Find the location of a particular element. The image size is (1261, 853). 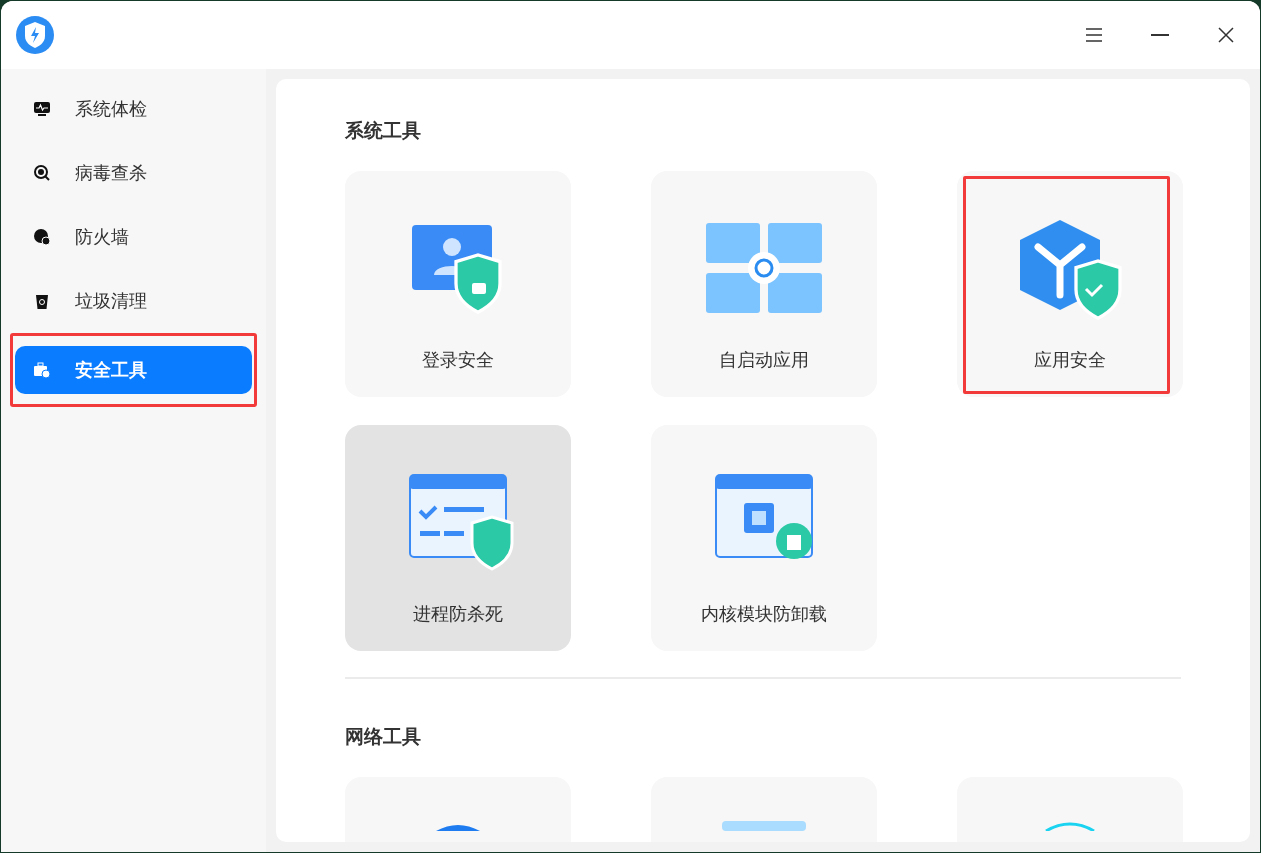

section-title: 系统工具 is located at coordinates (383, 131).